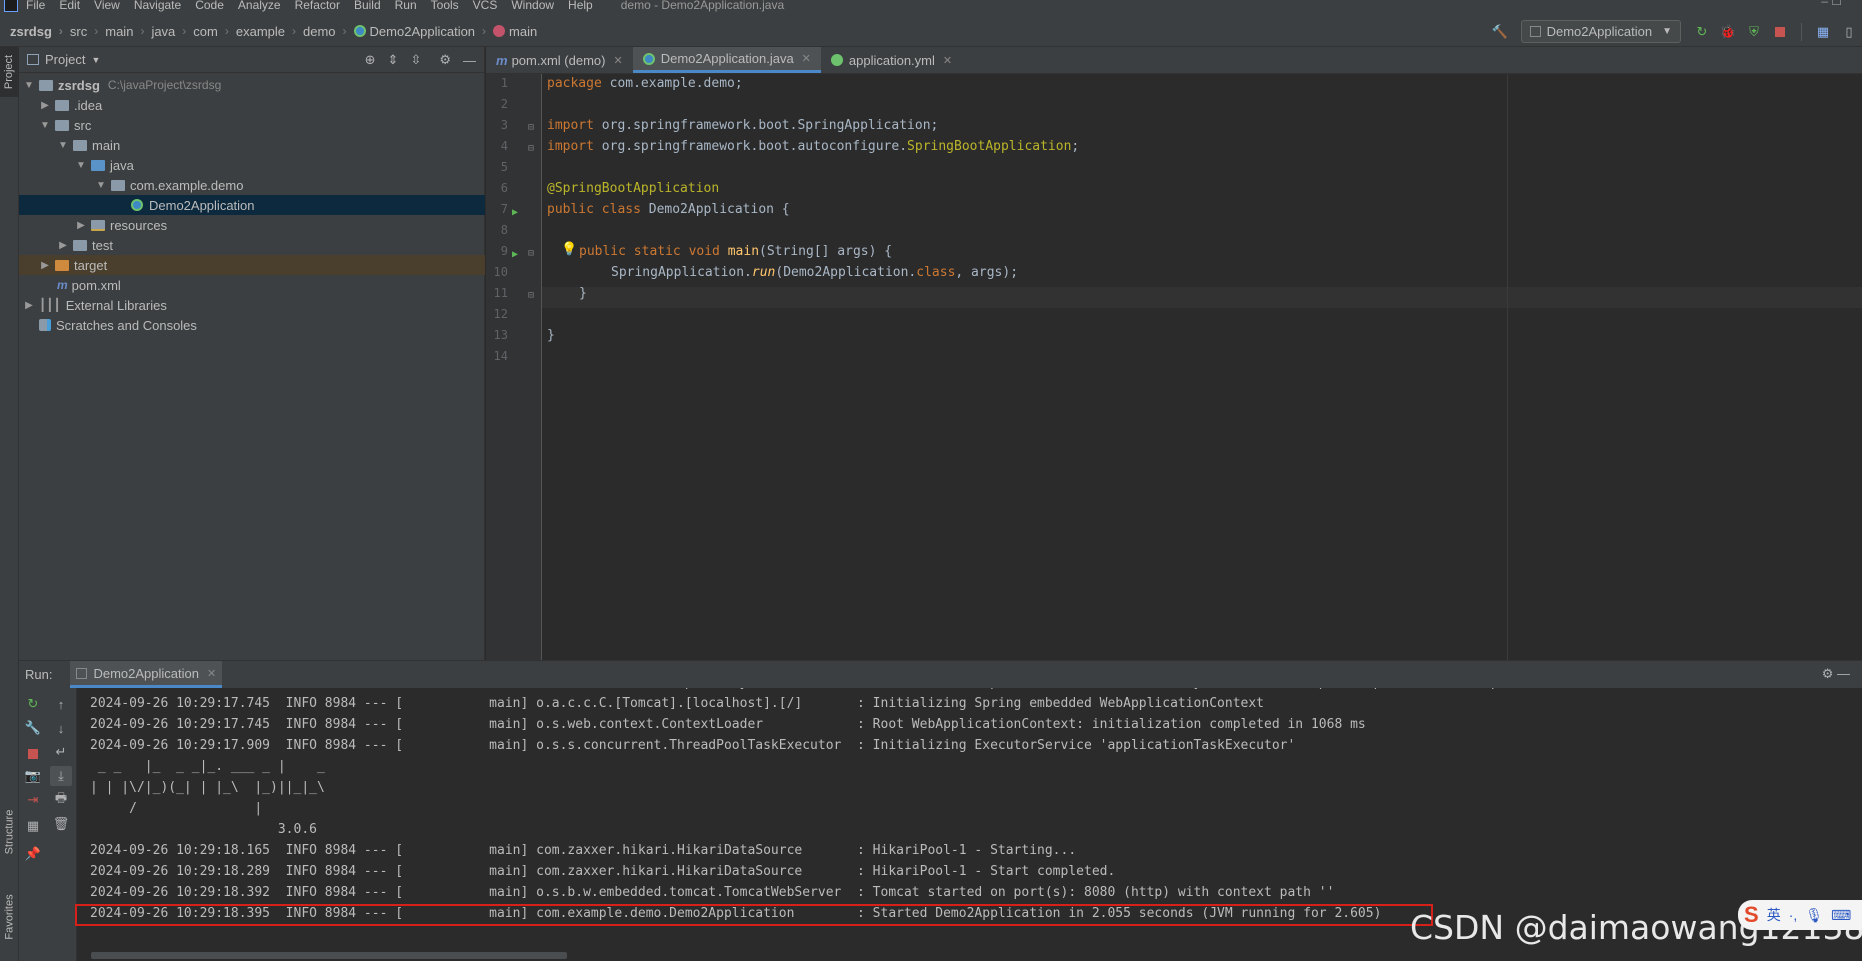  I want to click on breadcrumb-class: Demo2Application ›, so click(423, 31).